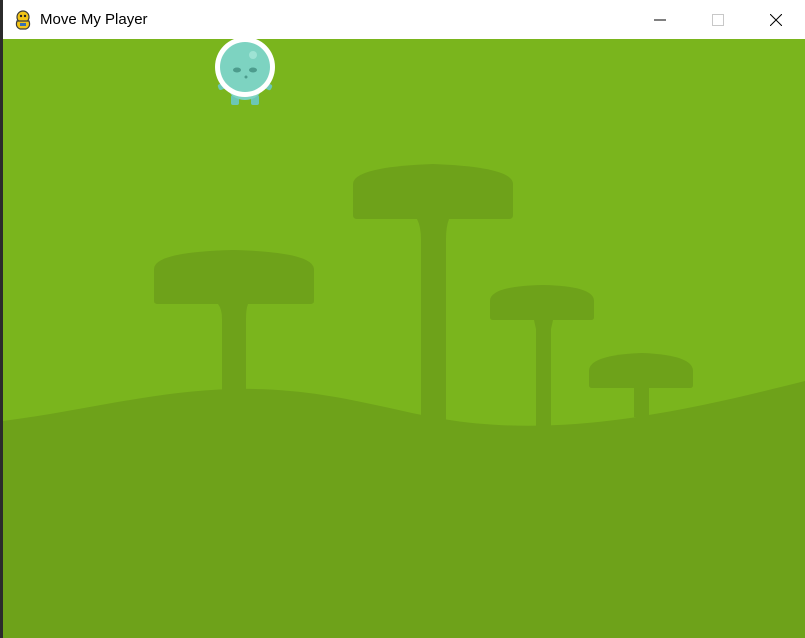  I want to click on minimize-icon, so click(660, 19).